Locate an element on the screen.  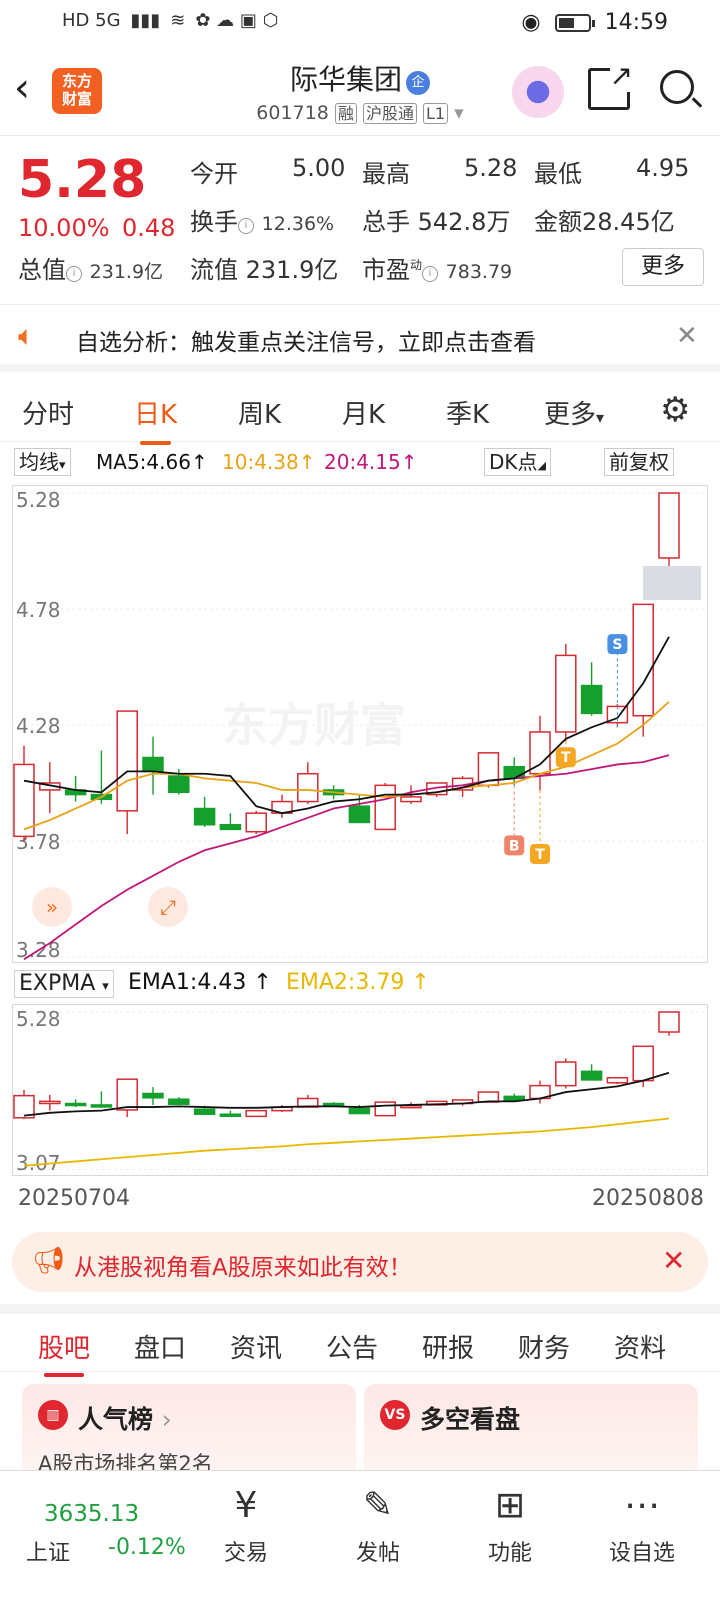
signal-label: B is located at coordinates (514, 846).